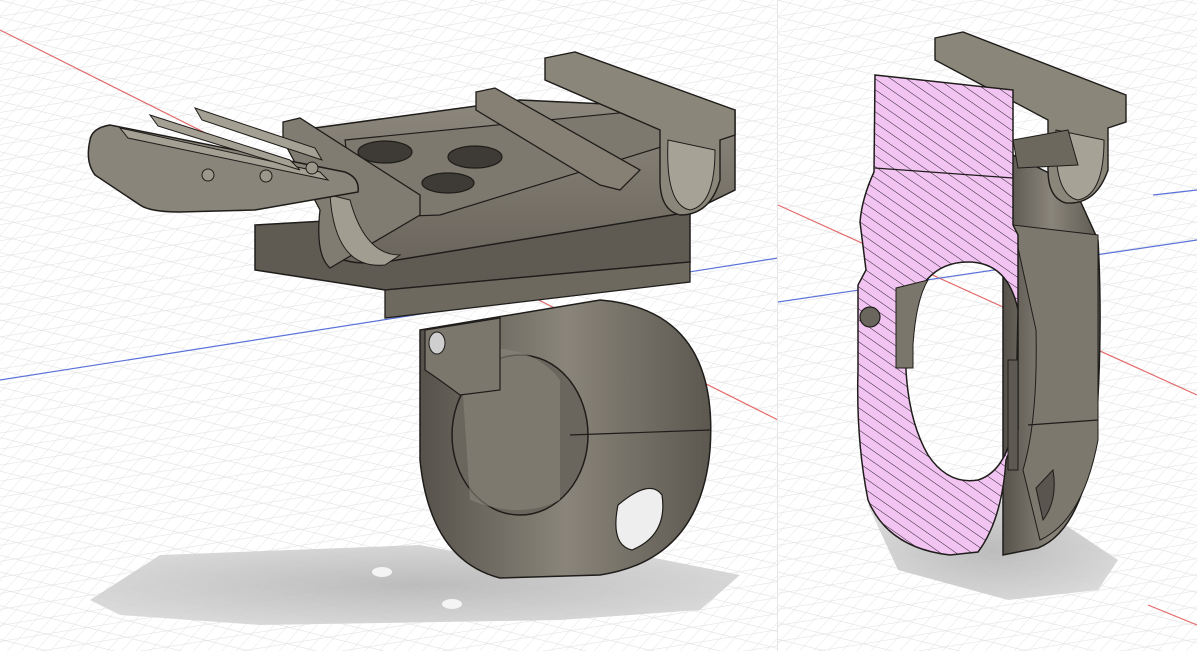  Describe the element at coordinates (565, 439) in the screenshot. I see `clamp-ring` at that location.